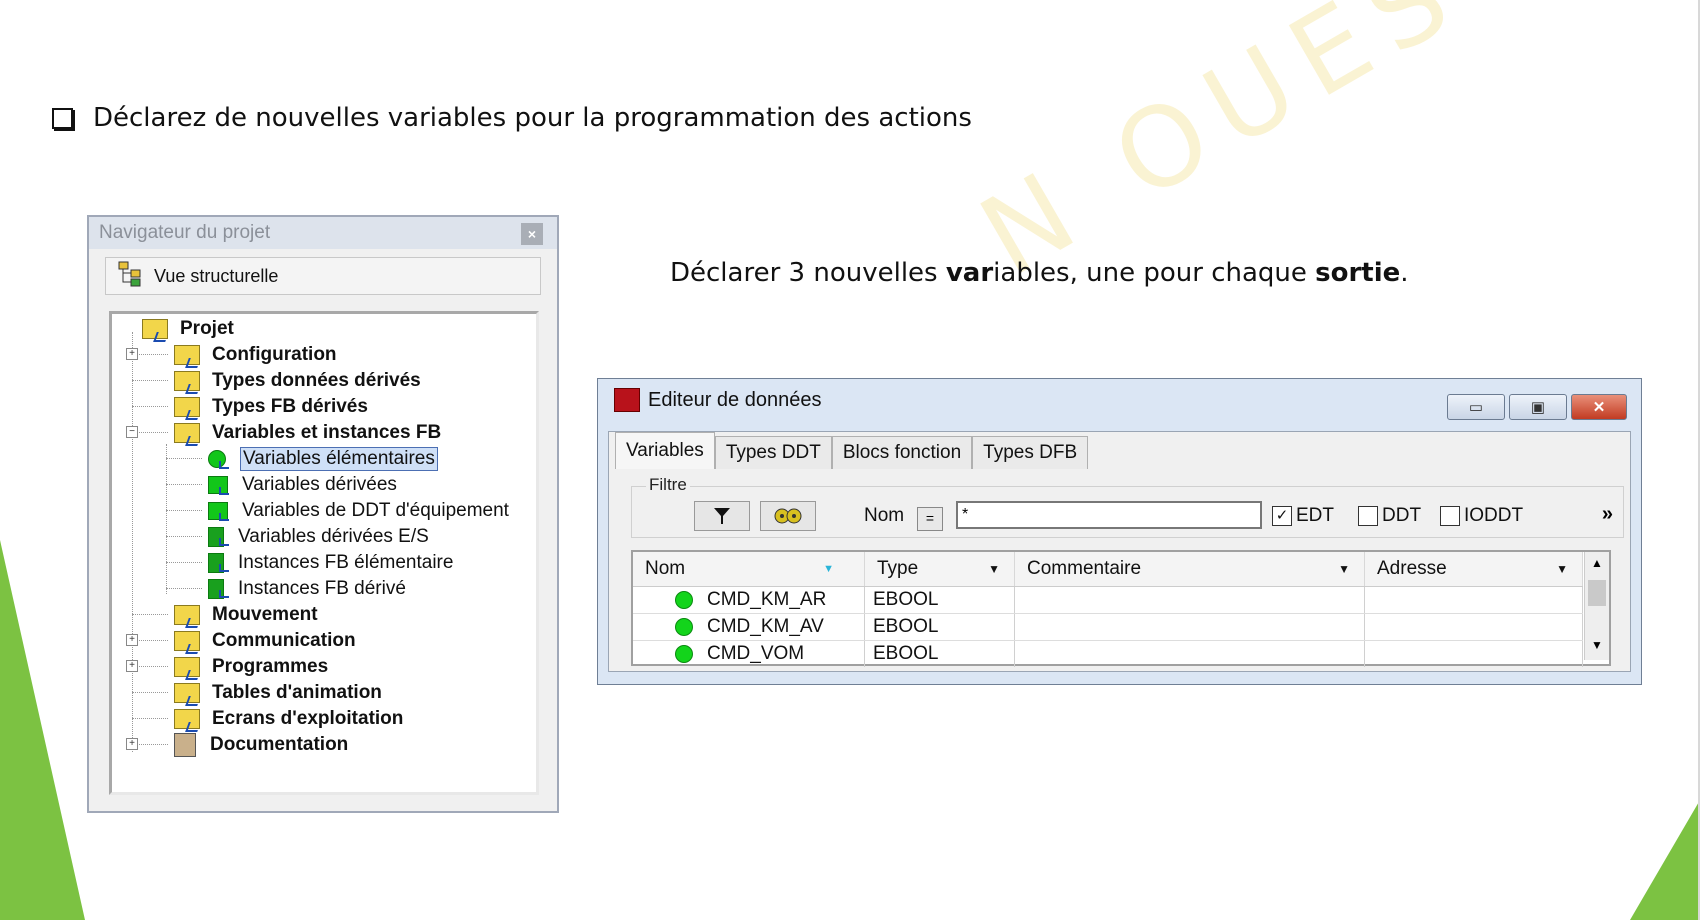 This screenshot has height=920, width=1700. What do you see at coordinates (251, 667) in the screenshot?
I see `tree-item-programmes: Programmes` at bounding box center [251, 667].